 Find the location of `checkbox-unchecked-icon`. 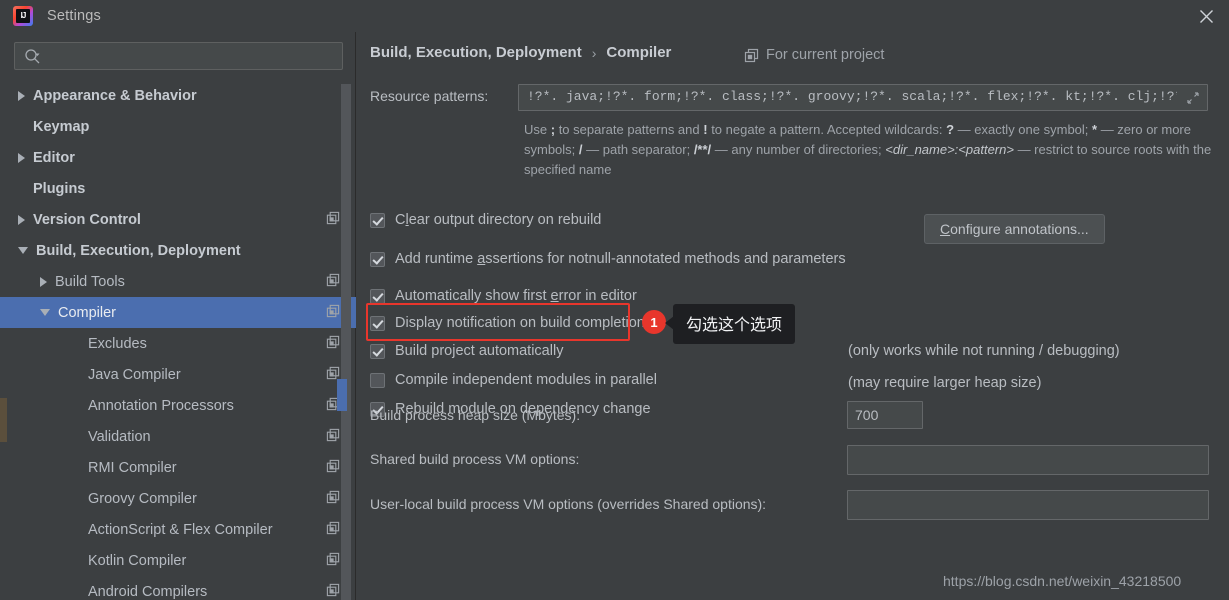

checkbox-unchecked-icon is located at coordinates (377, 380).